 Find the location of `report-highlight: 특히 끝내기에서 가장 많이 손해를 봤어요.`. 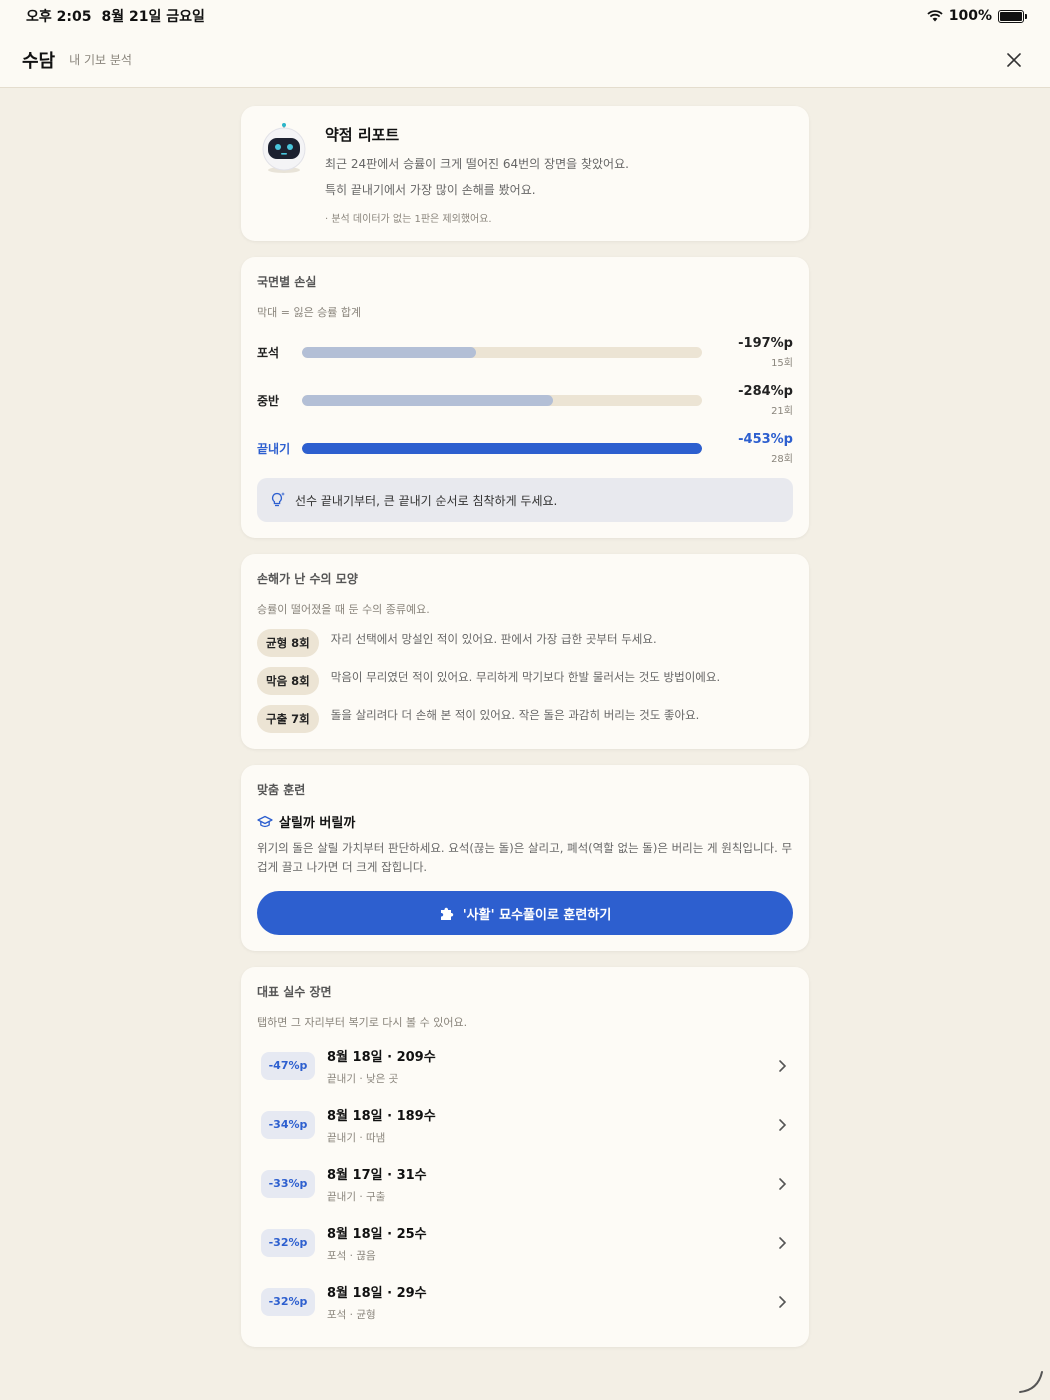

report-highlight: 특히 끝내기에서 가장 많이 손해를 봤어요. is located at coordinates (430, 190).